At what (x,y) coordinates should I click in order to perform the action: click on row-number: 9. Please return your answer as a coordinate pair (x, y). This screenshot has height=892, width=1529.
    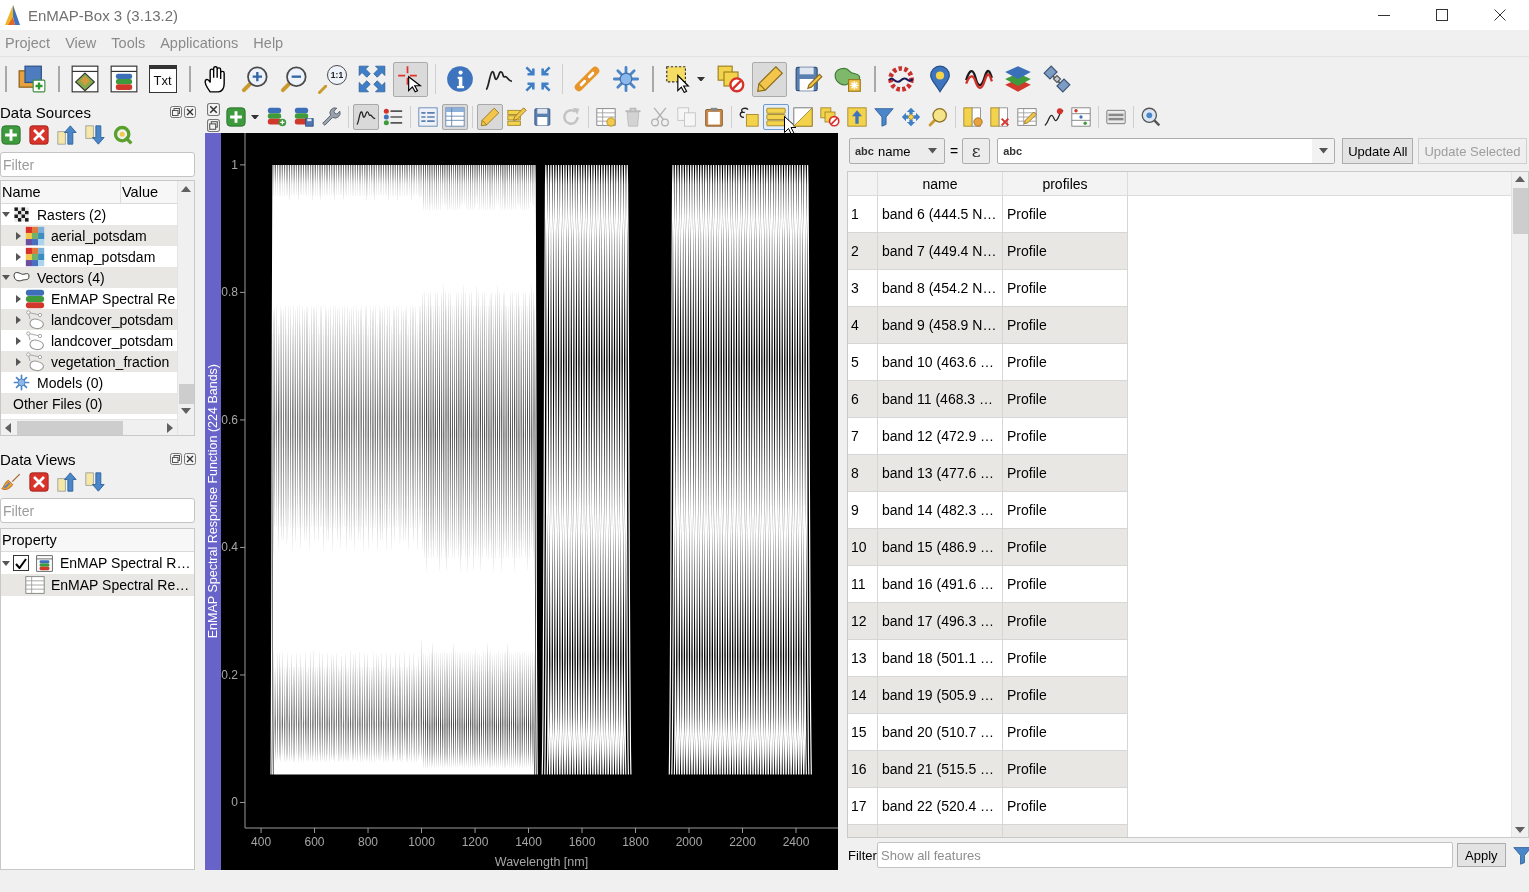
    Looking at the image, I should click on (863, 510).